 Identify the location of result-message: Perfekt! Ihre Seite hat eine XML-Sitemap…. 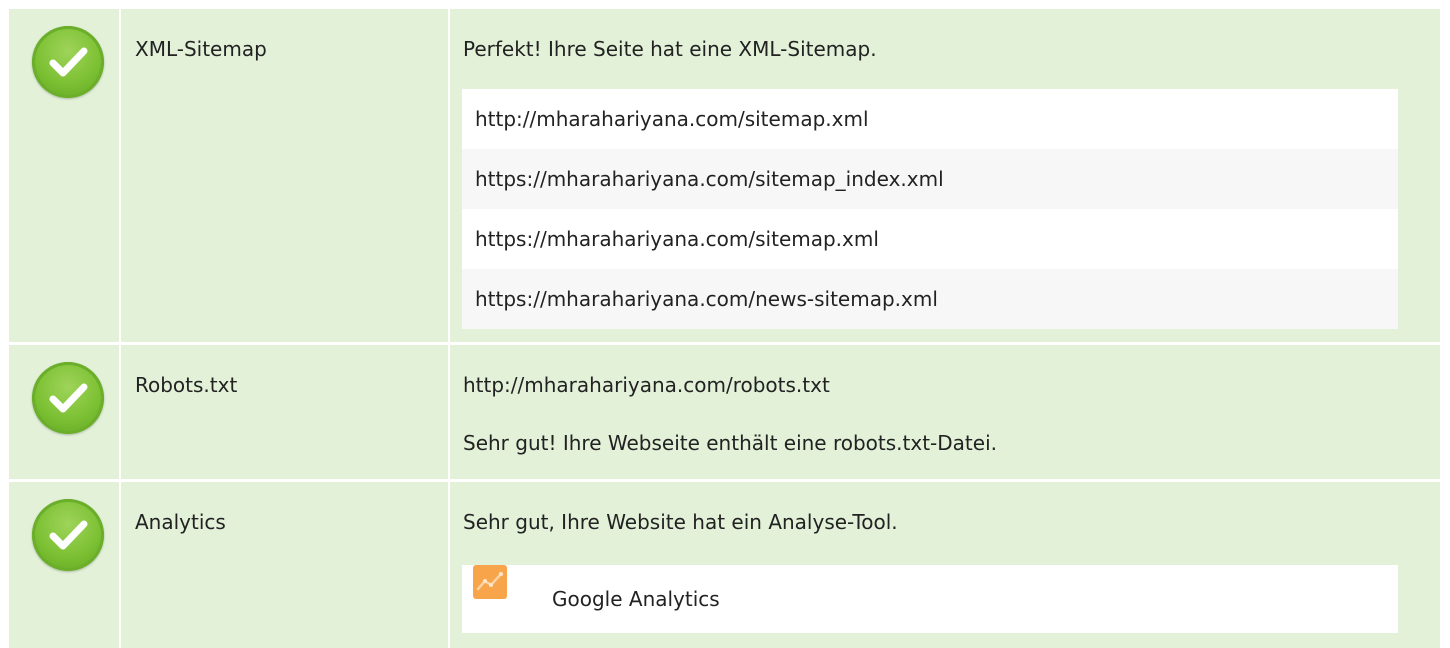
(670, 49).